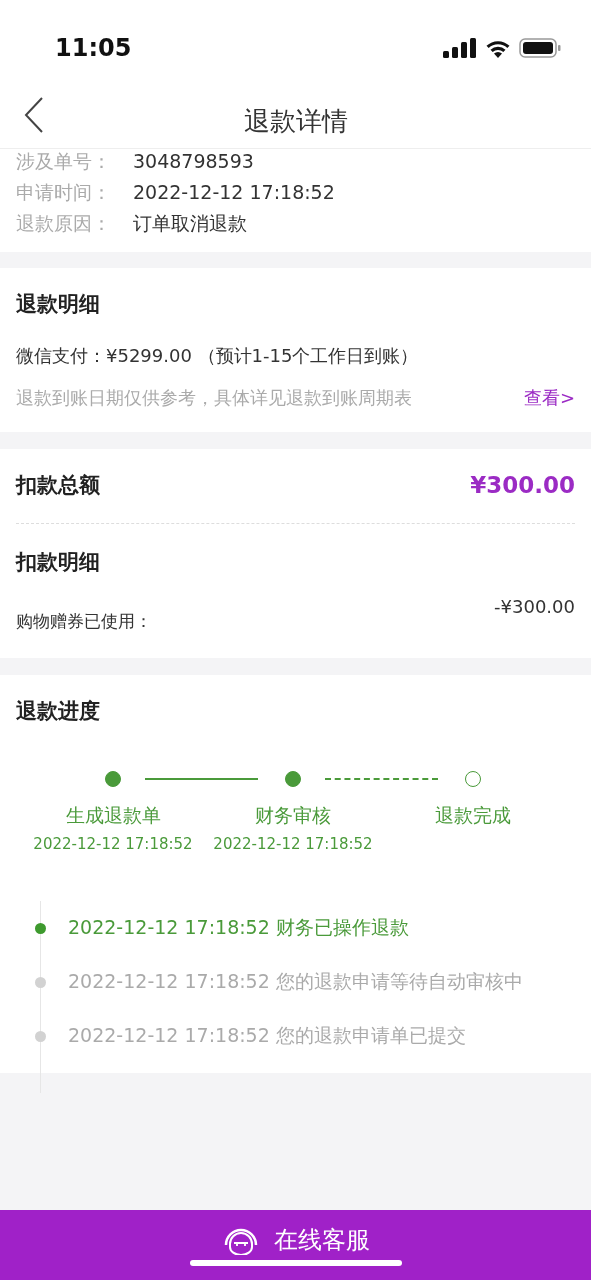 This screenshot has width=591, height=1280. I want to click on signal-icon, so click(460, 47).